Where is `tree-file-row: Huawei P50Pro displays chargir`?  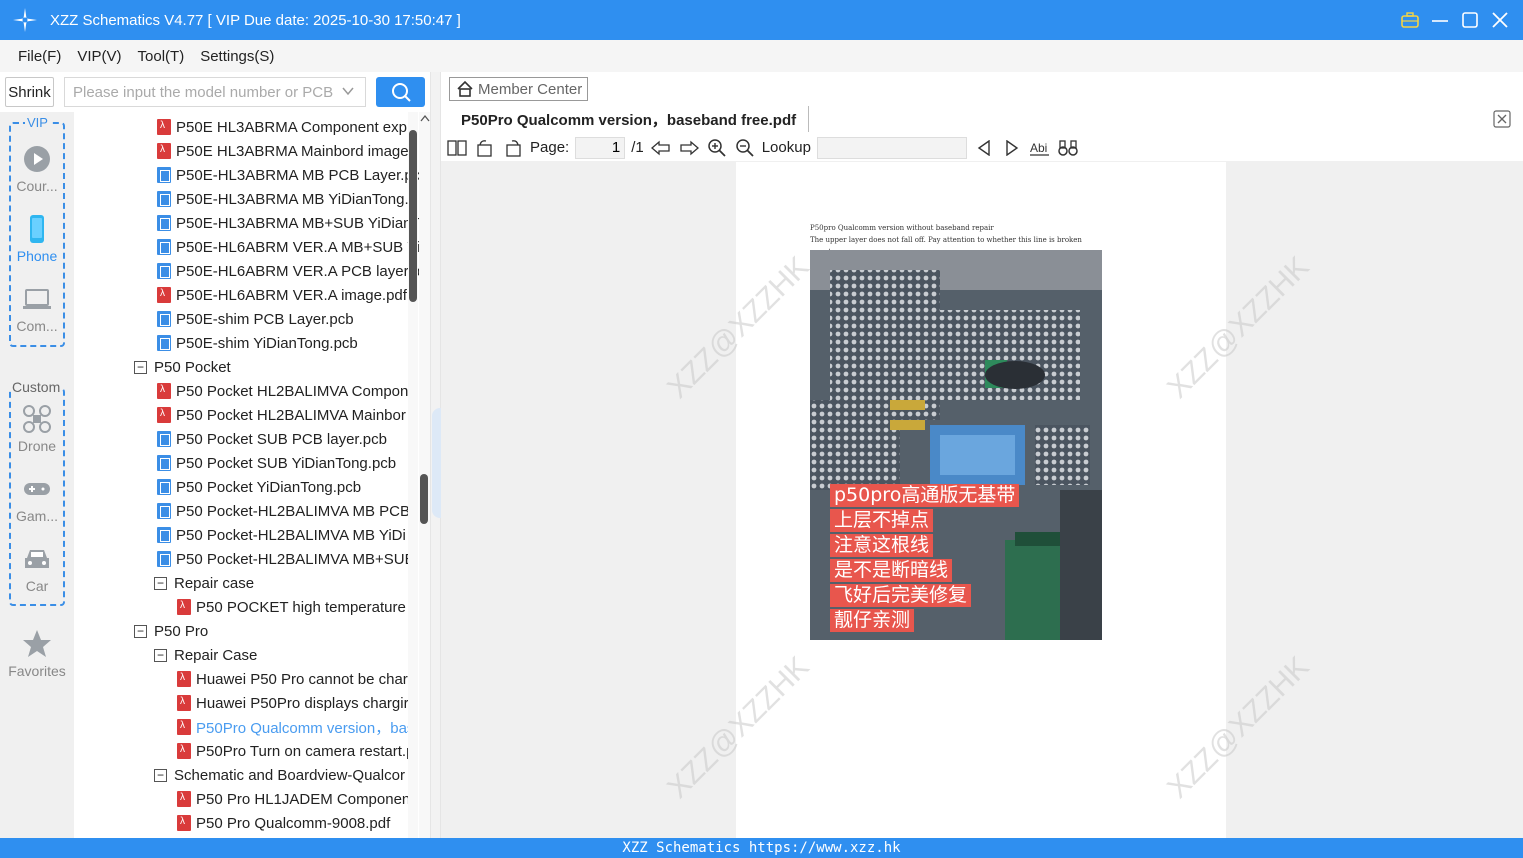 tree-file-row: Huawei P50Pro displays chargir is located at coordinates (293, 703).